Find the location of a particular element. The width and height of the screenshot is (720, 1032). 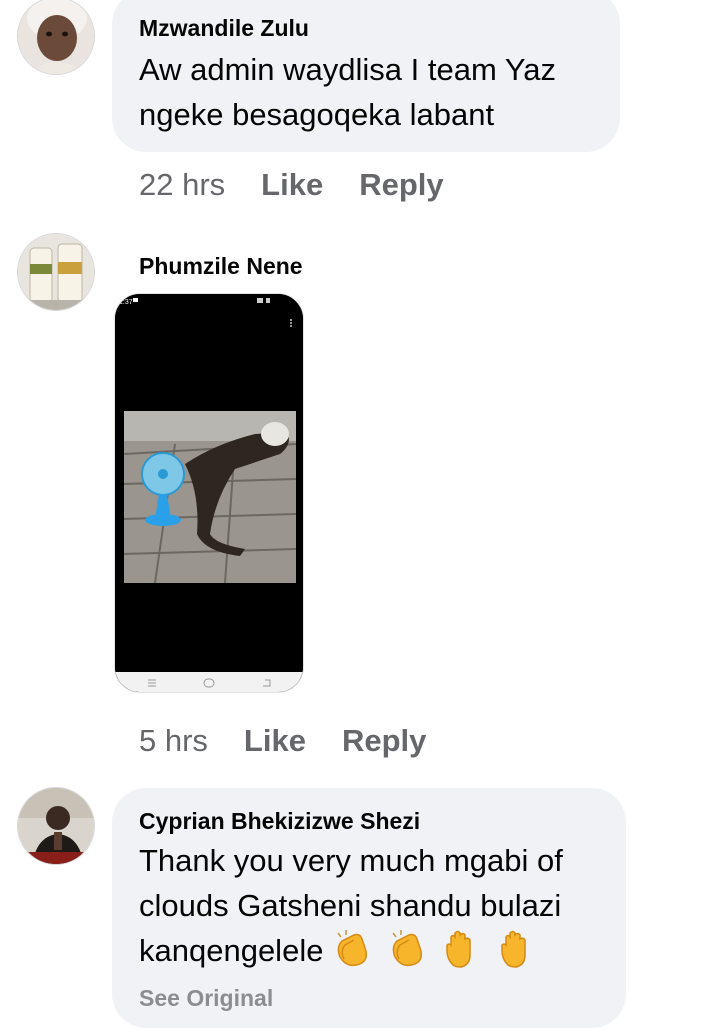

status-bar-time: 1:37 is located at coordinates (126, 302).